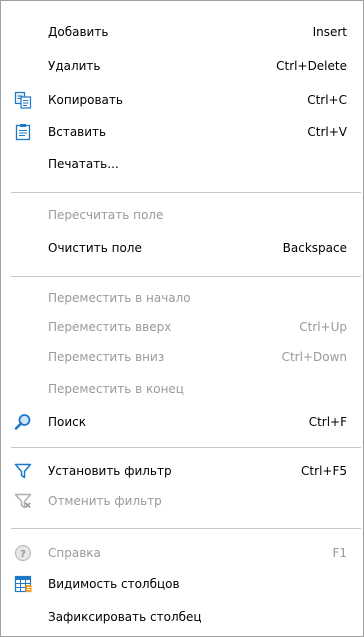 The width and height of the screenshot is (364, 637). I want to click on menu-item-clear-field: Очистить поле Backspace, so click(182, 248).